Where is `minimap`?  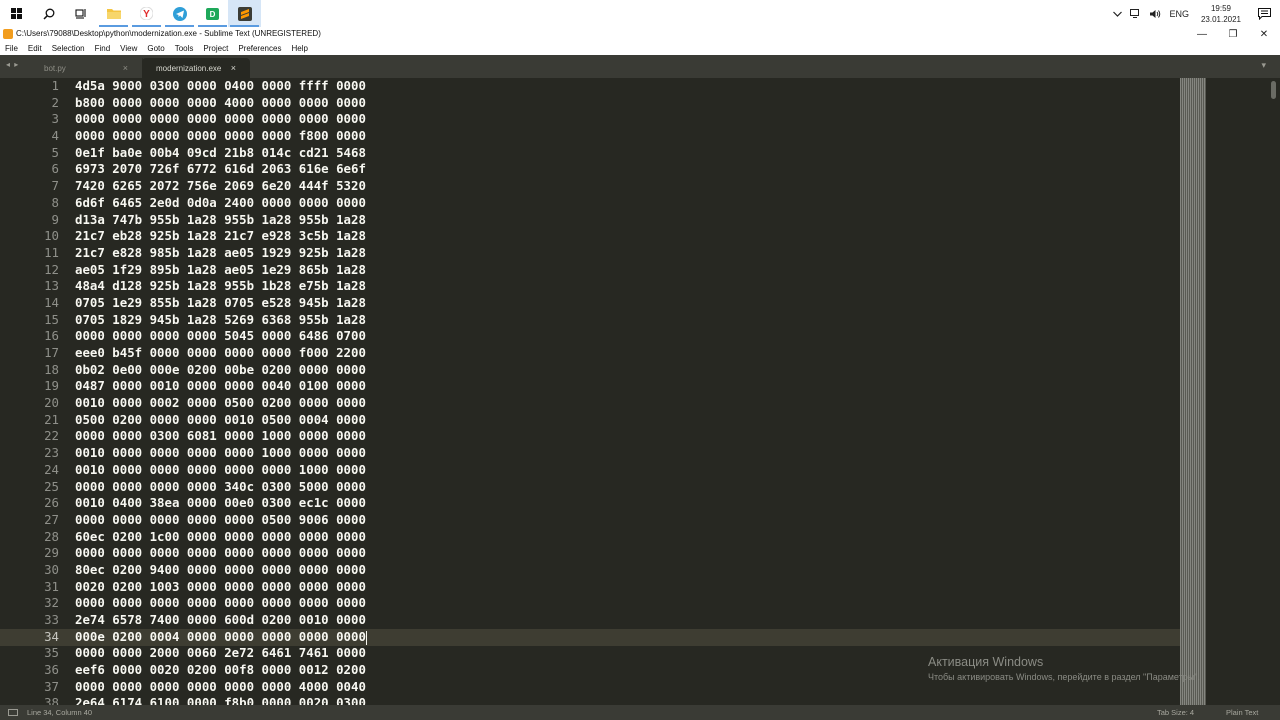
minimap is located at coordinates (1193, 391).